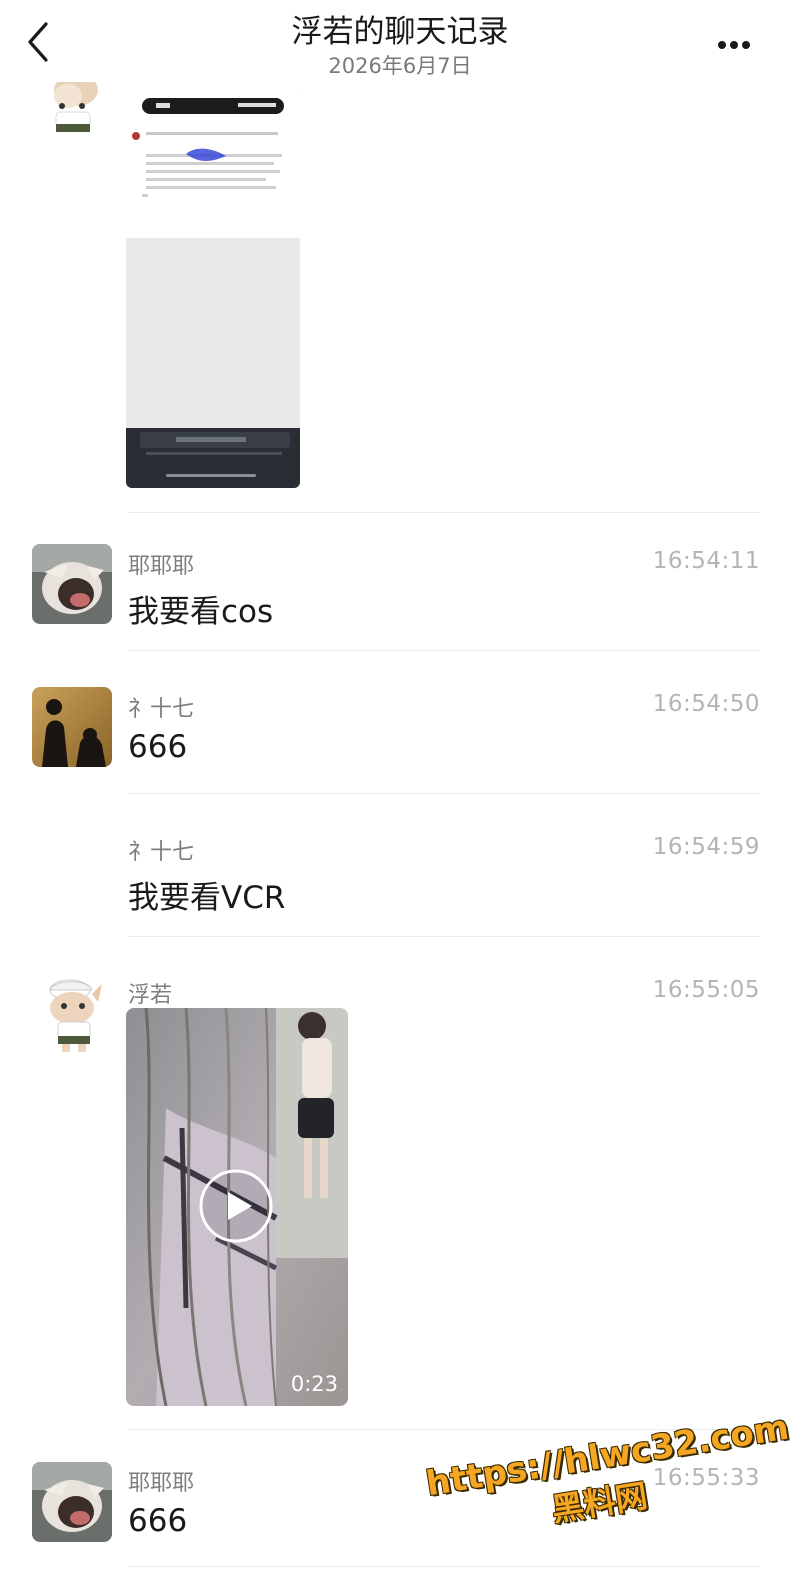  I want to click on image-message-thumbnail, so click(213, 290).